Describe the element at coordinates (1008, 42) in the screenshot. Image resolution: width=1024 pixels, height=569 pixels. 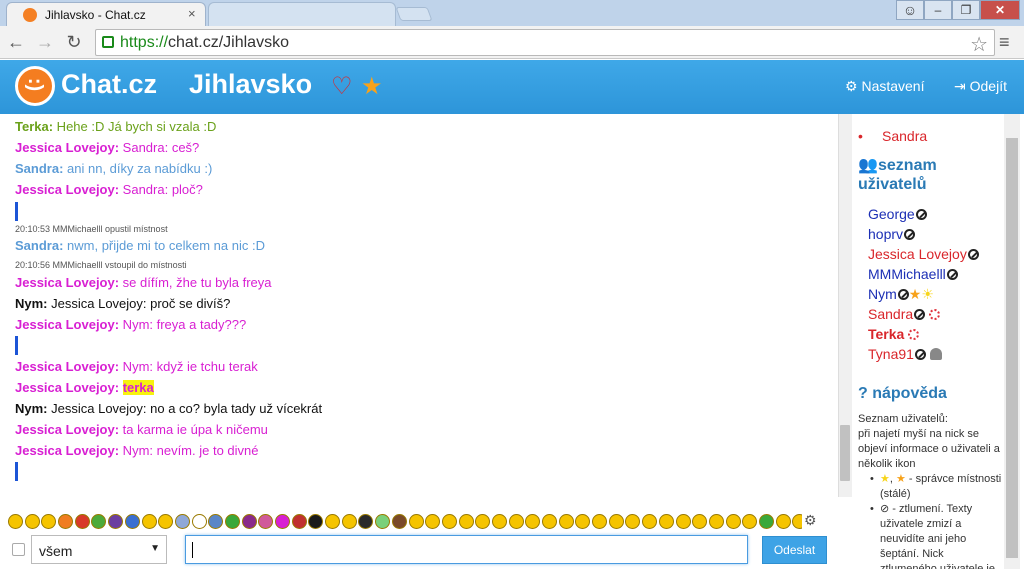
I see `browser-menu-icon: ≡` at that location.